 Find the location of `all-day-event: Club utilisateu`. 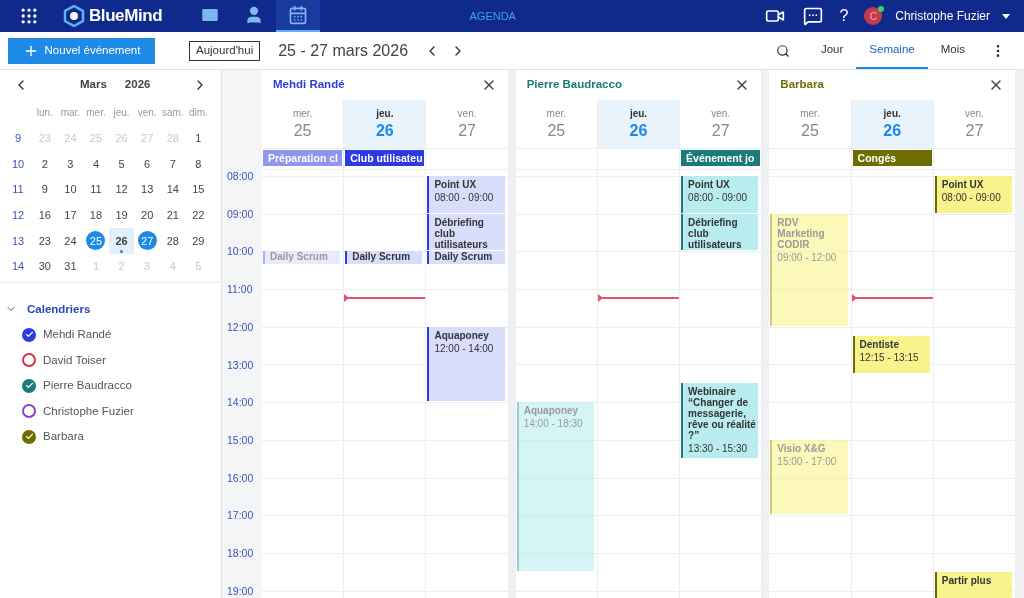

all-day-event: Club utilisateu is located at coordinates (385, 158).